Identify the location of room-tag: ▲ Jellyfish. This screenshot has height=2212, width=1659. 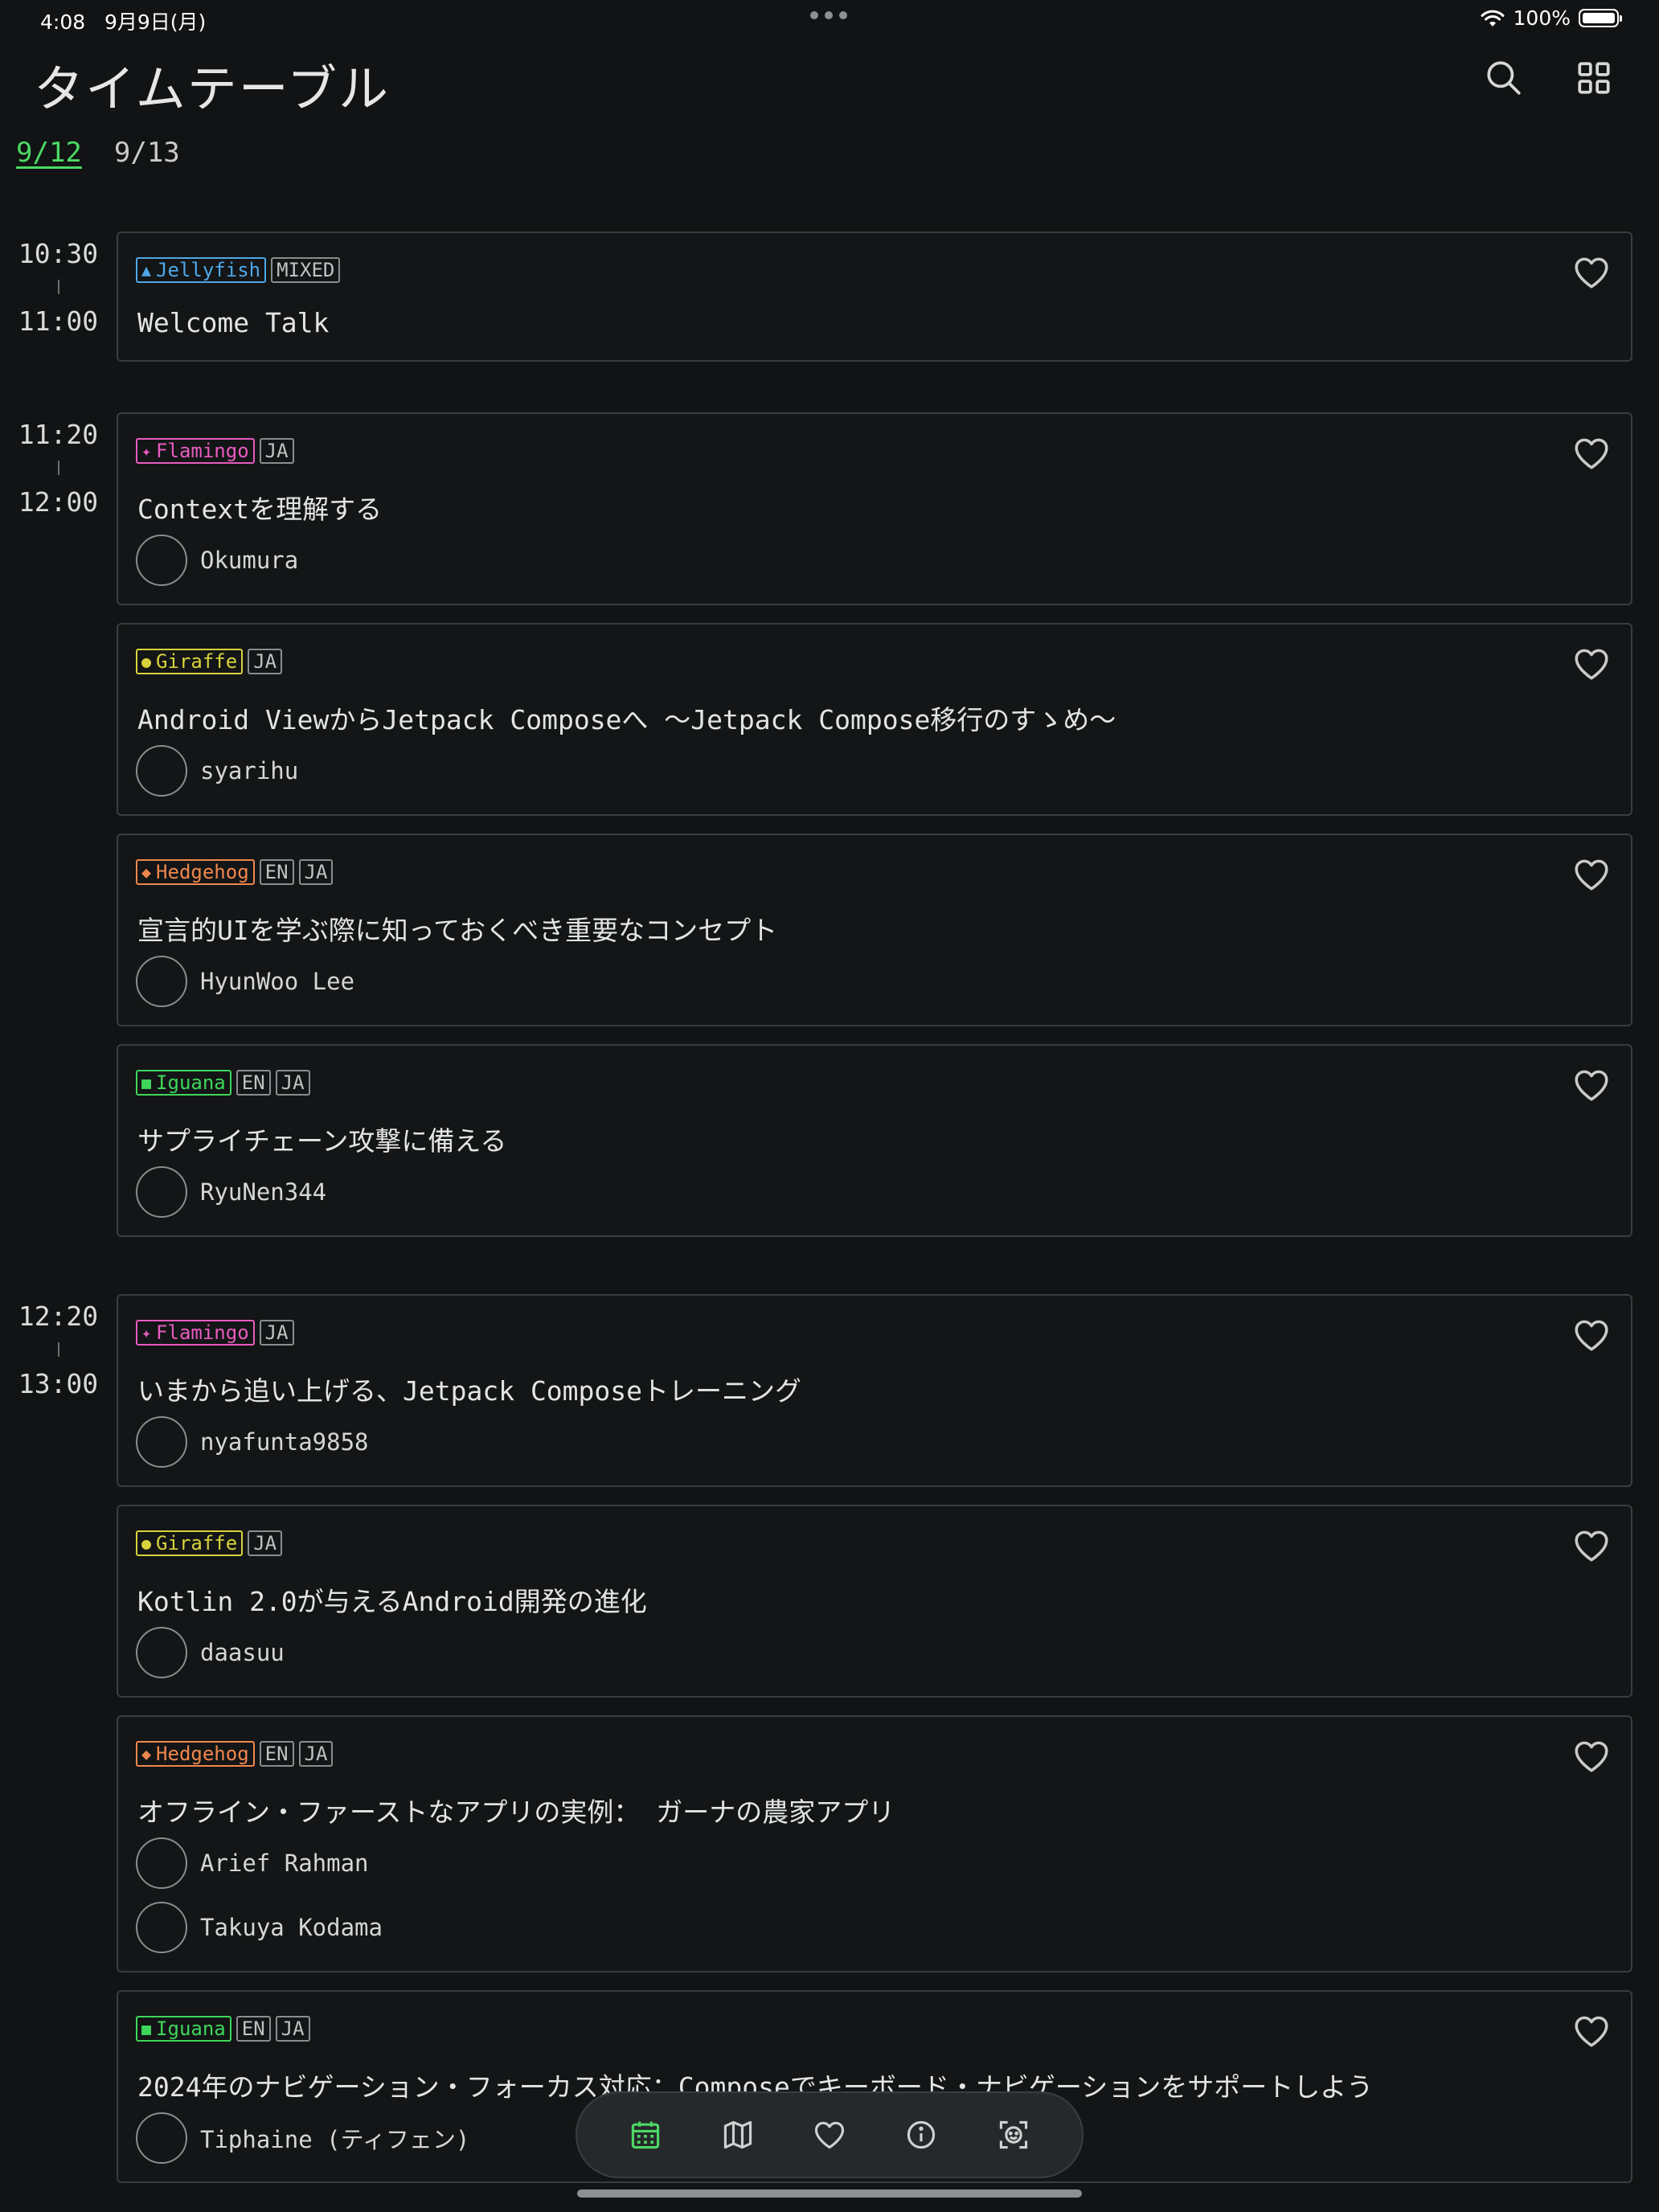
(201, 270).